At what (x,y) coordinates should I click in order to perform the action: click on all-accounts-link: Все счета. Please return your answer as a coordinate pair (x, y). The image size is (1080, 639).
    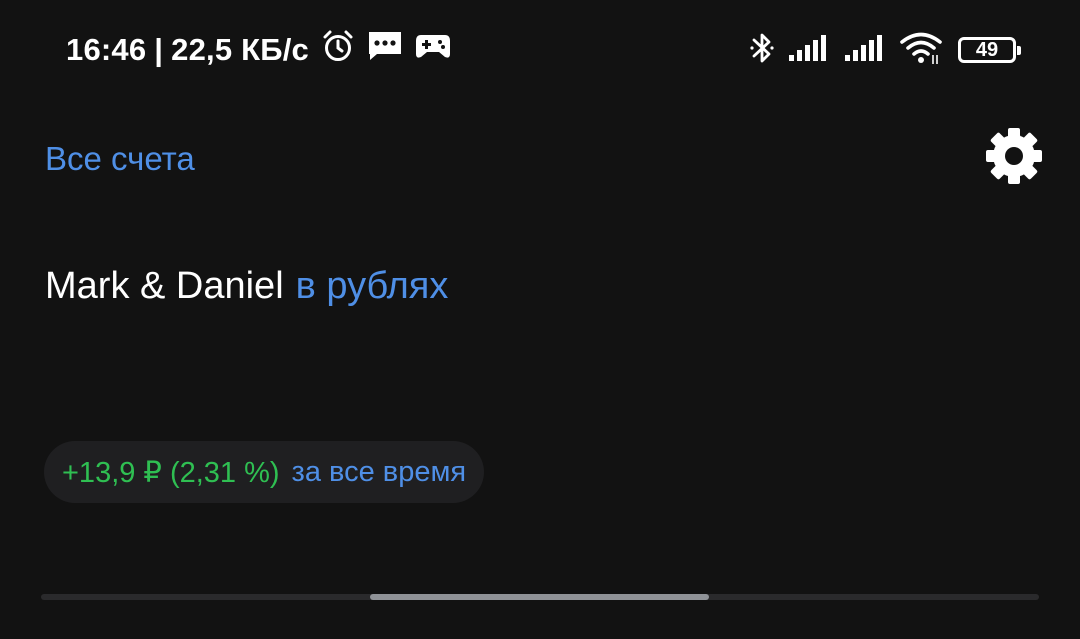
    Looking at the image, I should click on (120, 159).